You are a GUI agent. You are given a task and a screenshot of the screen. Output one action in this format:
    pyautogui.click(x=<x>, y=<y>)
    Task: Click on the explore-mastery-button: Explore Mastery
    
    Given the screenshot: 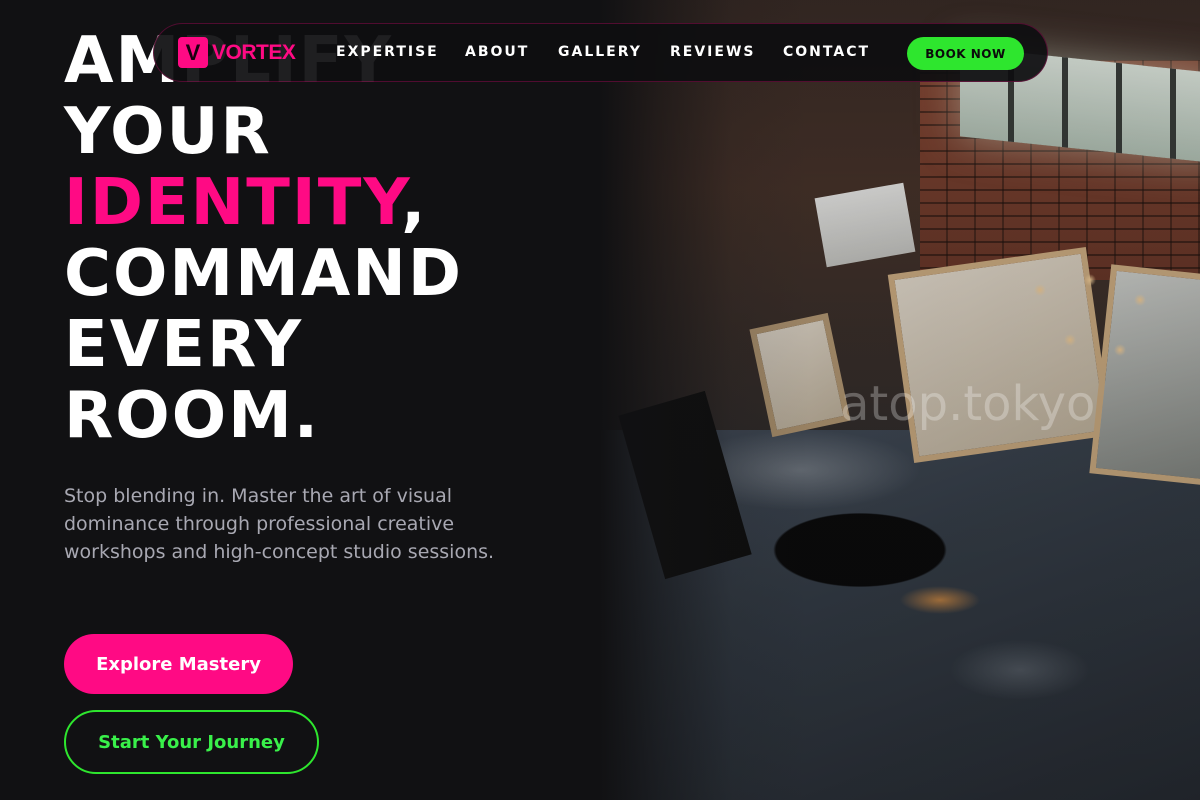 What is the action you would take?
    pyautogui.click(x=178, y=664)
    